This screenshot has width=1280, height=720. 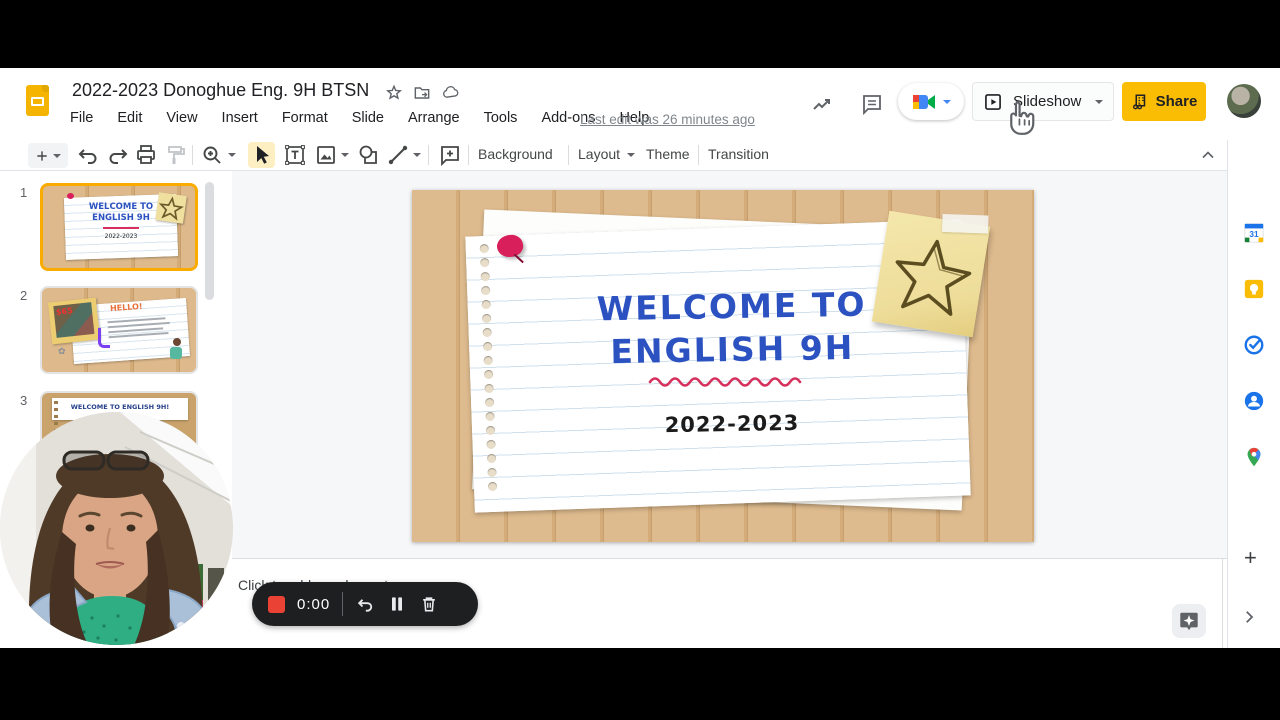 I want to click on menu-view: View, so click(x=181, y=118).